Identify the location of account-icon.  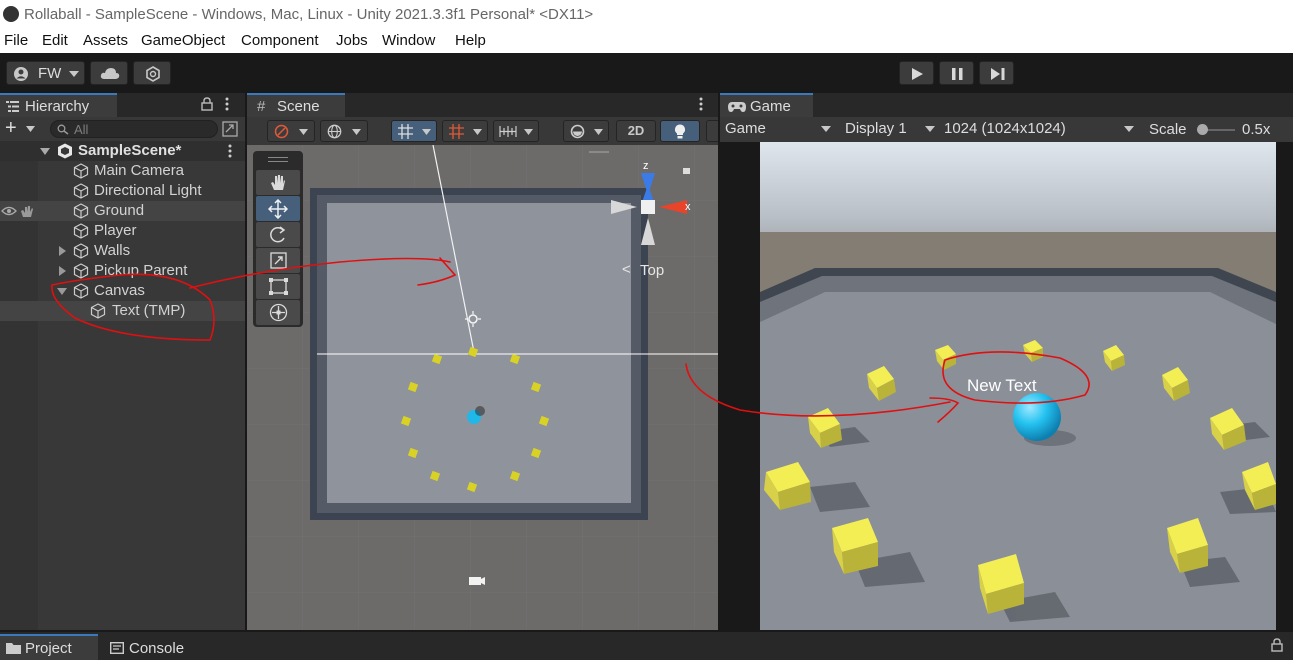
(21, 74).